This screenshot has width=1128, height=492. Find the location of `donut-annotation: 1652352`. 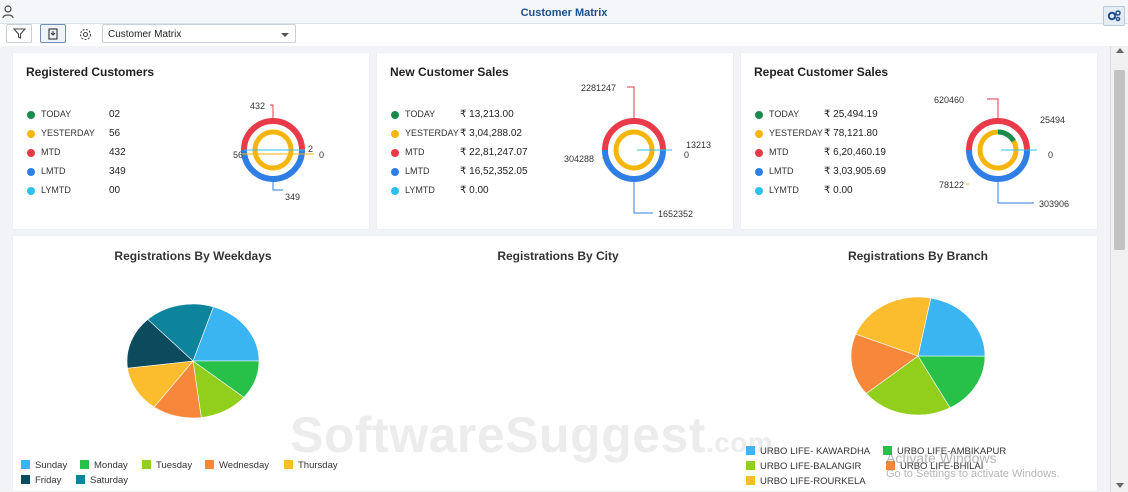

donut-annotation: 1652352 is located at coordinates (676, 214).